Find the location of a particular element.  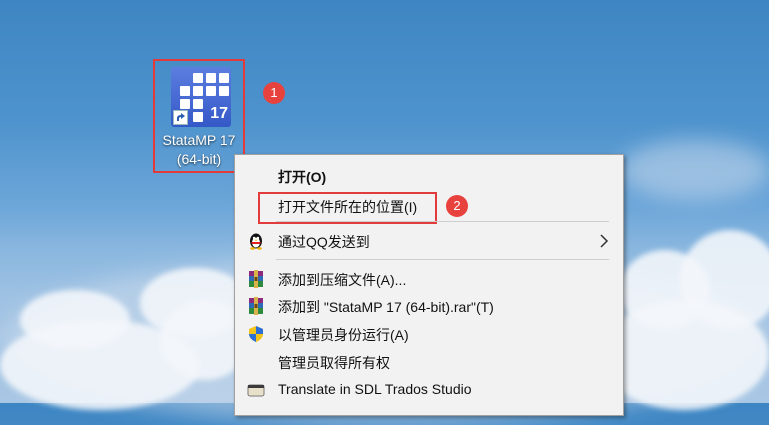

annotation-highlight-shortcut is located at coordinates (199, 116).